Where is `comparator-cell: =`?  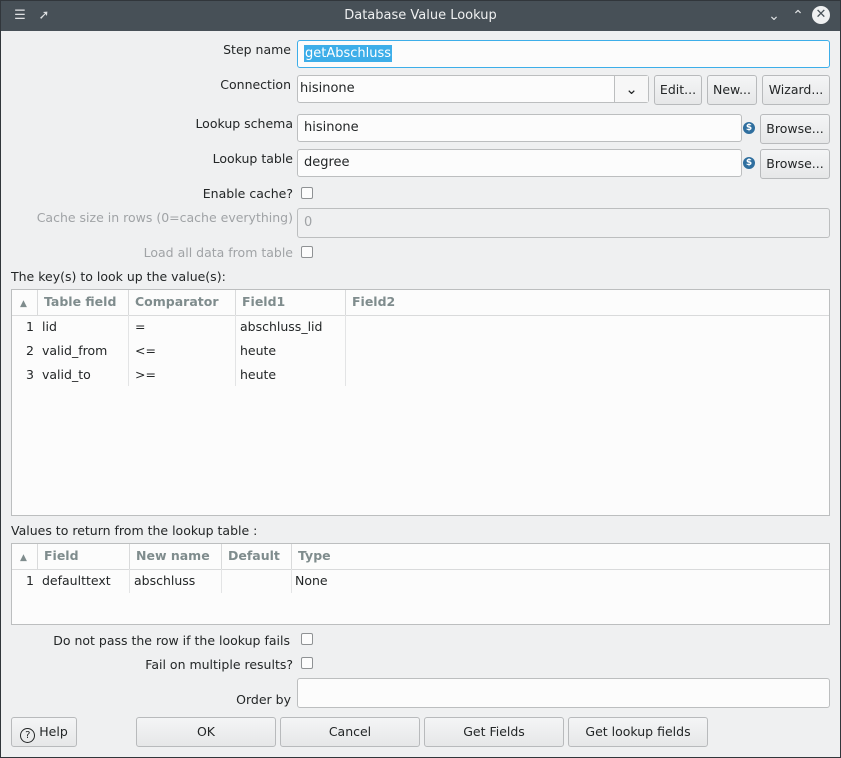 comparator-cell: = is located at coordinates (137, 327).